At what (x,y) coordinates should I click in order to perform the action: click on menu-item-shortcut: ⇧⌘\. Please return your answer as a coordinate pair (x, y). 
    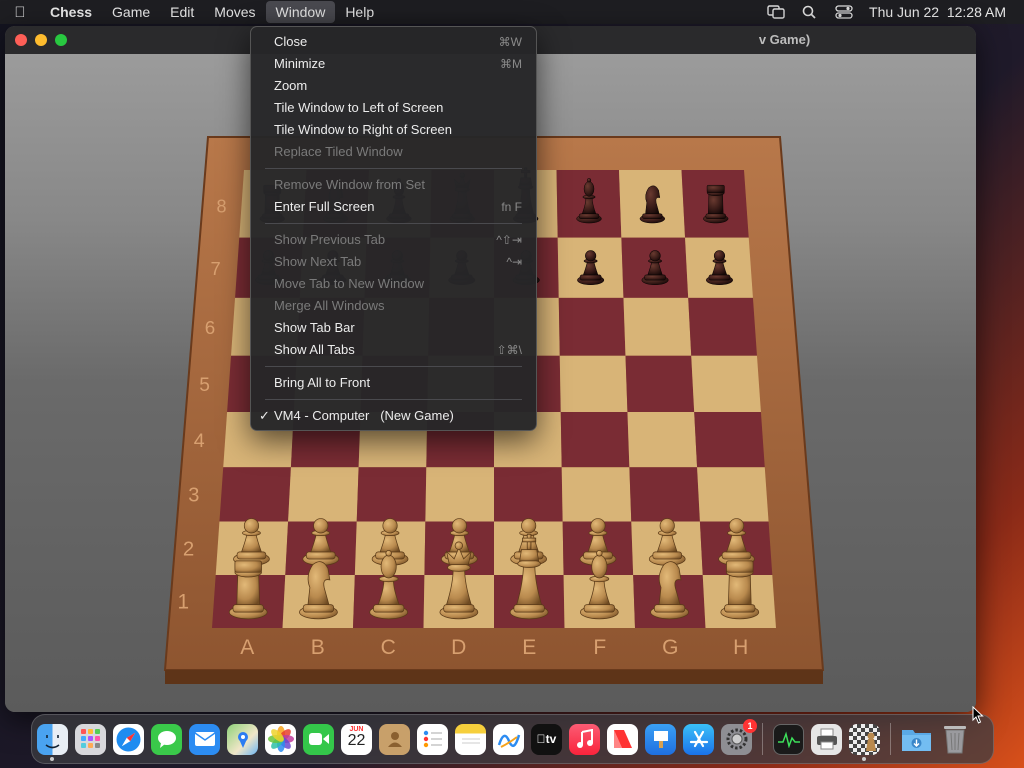
    Looking at the image, I should click on (509, 350).